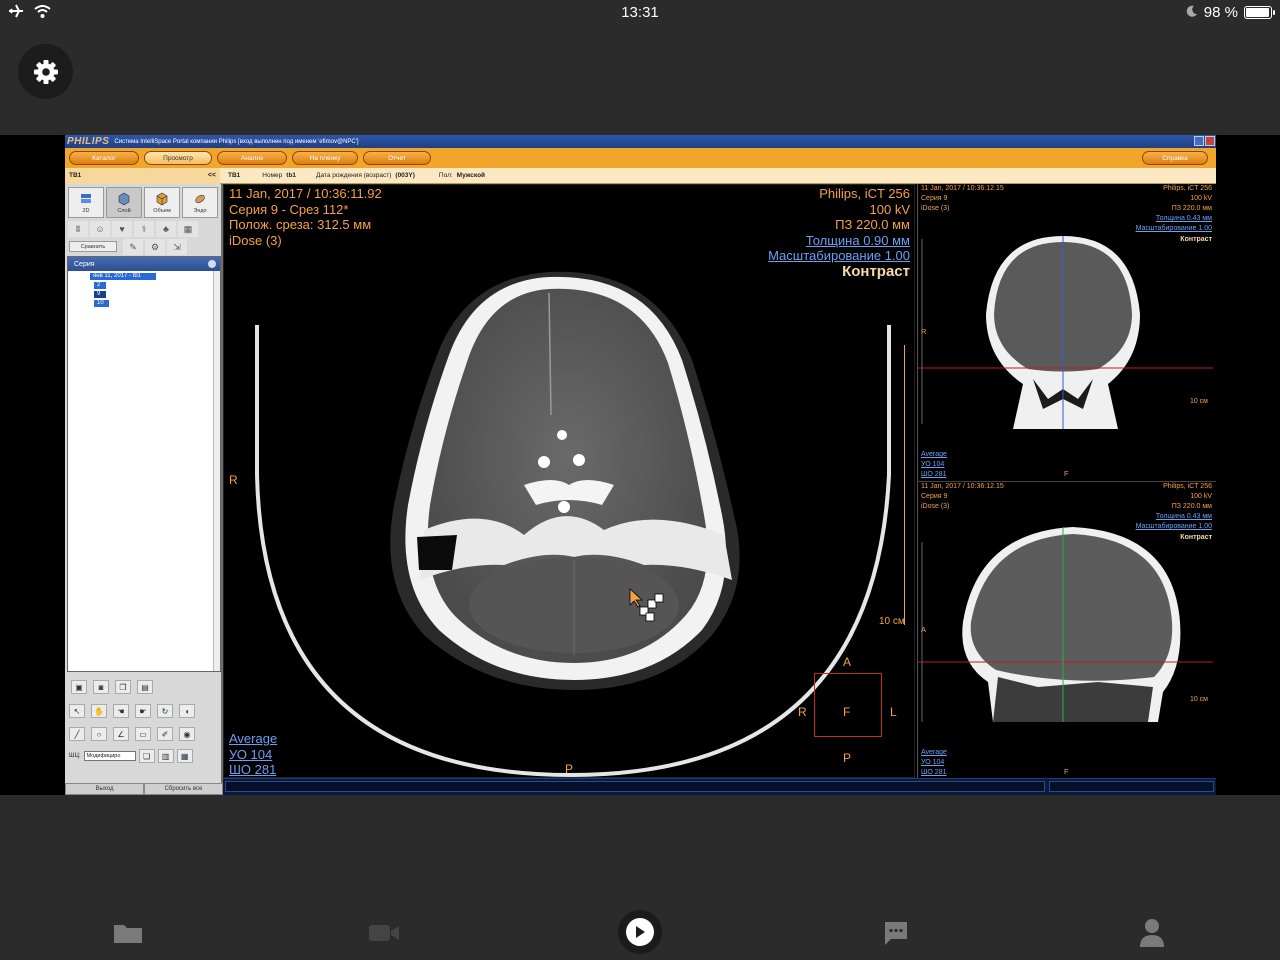 Image resolution: width=1280 pixels, height=960 pixels. What do you see at coordinates (146, 756) in the screenshot?
I see `layers-icon: ❏` at bounding box center [146, 756].